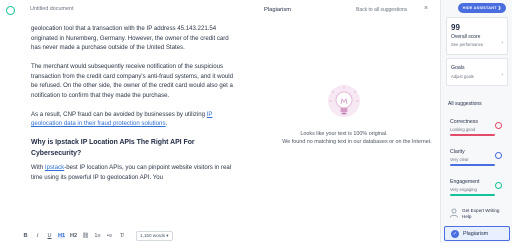 Image resolution: width=512 pixels, height=243 pixels. Describe the element at coordinates (467, 44) in the screenshot. I see `see-performance-link: See performance` at that location.